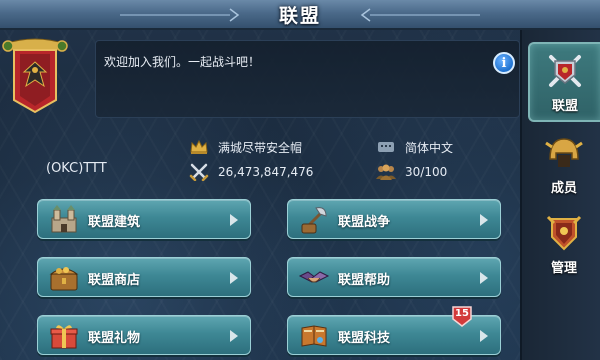  I want to click on title-bar: 联盟, so click(300, 15).